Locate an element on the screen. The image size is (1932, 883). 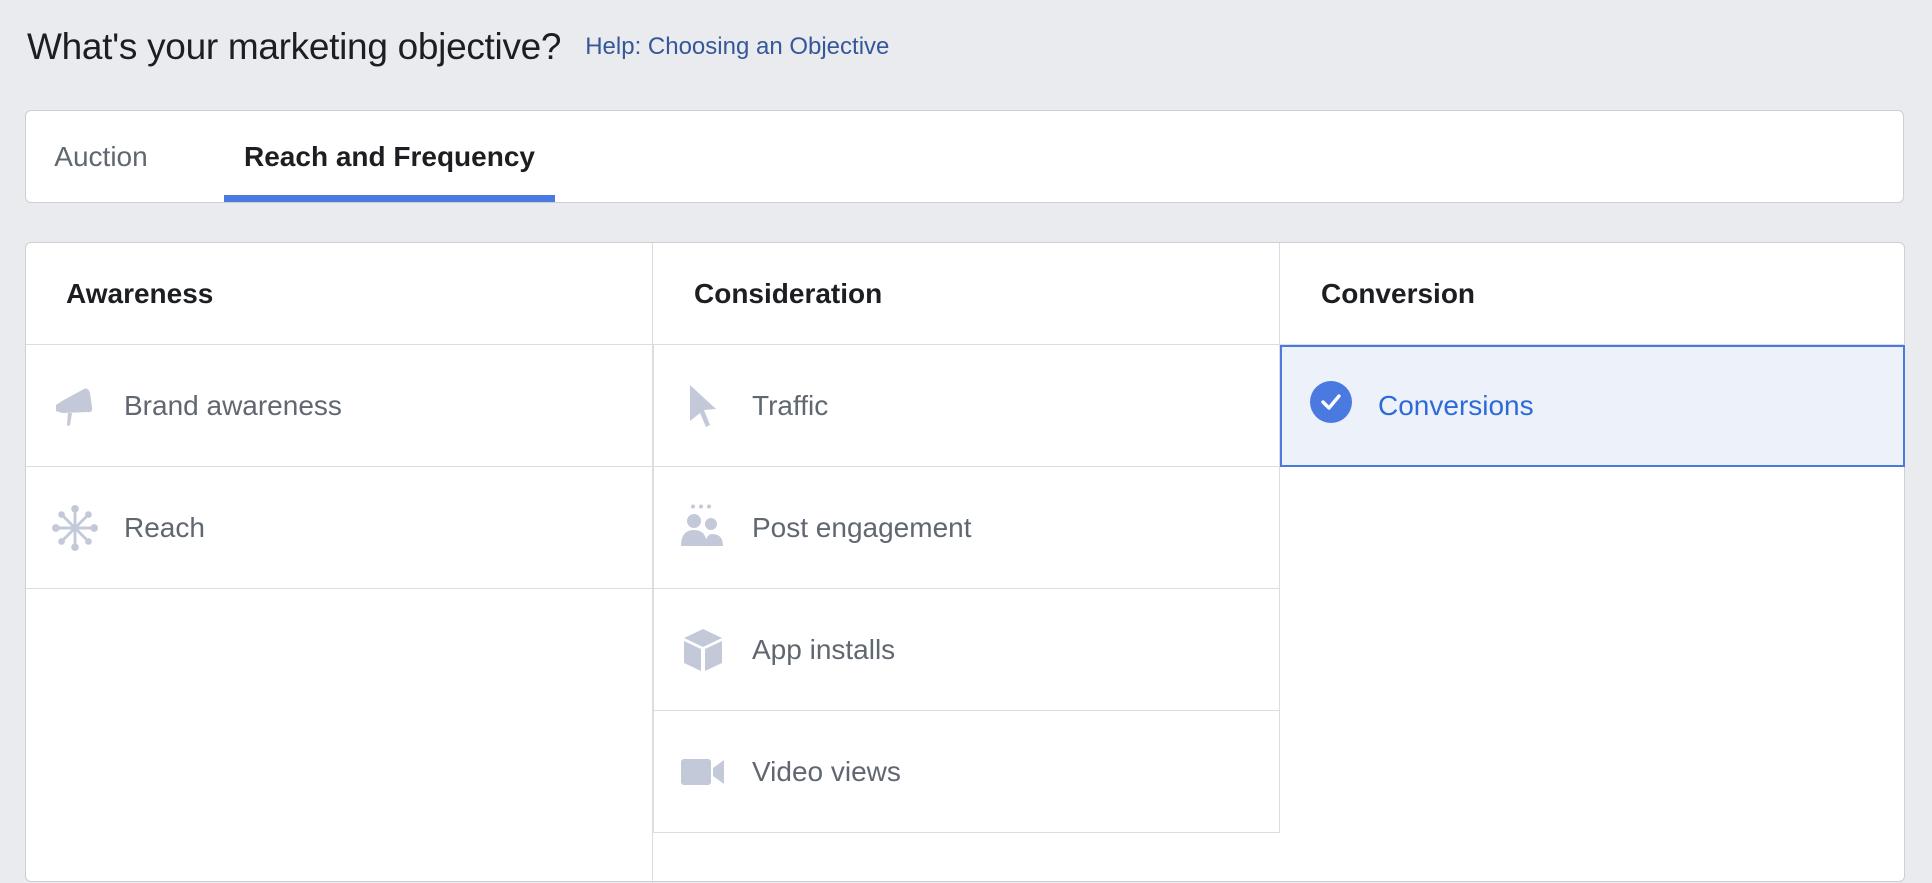
objective-brand-awareness: Brand awareness is located at coordinates (339, 406).